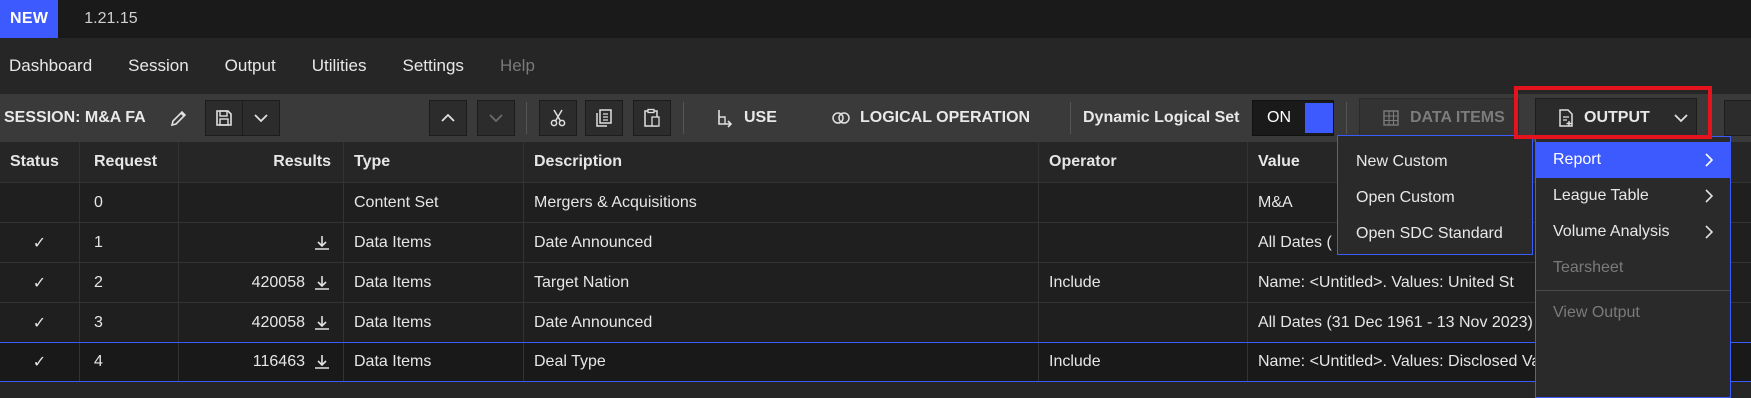 The height and width of the screenshot is (398, 1751). What do you see at coordinates (158, 66) in the screenshot?
I see `menu-session: Session` at bounding box center [158, 66].